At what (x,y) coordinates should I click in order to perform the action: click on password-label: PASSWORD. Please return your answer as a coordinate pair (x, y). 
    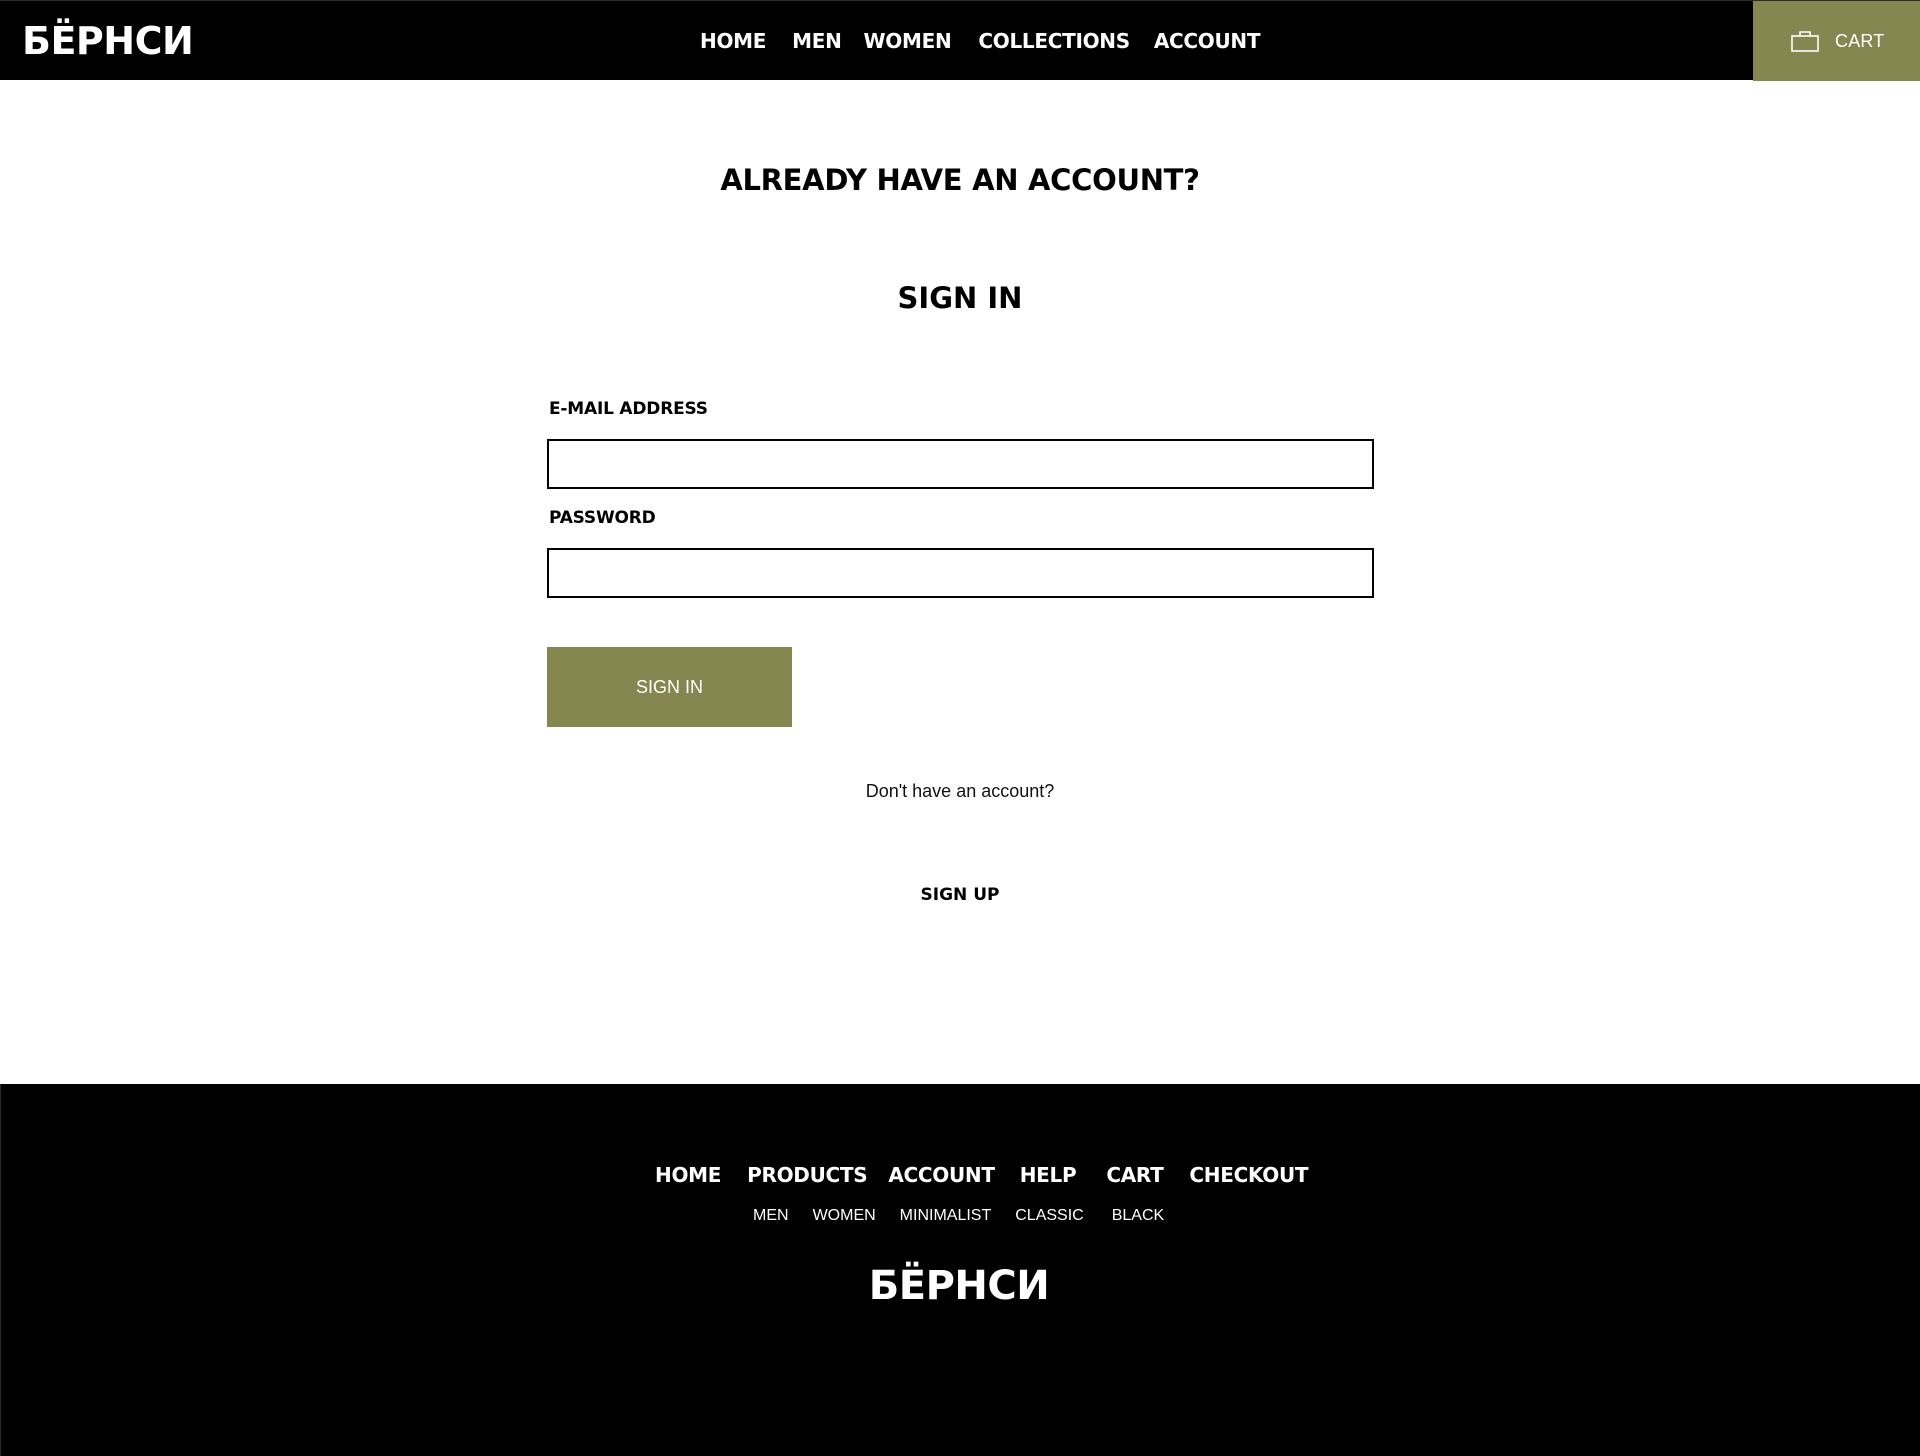
    Looking at the image, I should click on (602, 518).